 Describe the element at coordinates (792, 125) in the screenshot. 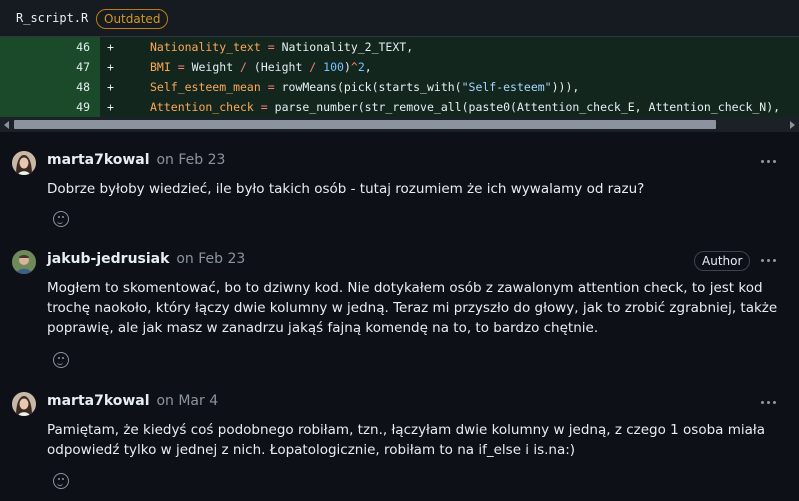

I see `scroll-right-icon` at that location.